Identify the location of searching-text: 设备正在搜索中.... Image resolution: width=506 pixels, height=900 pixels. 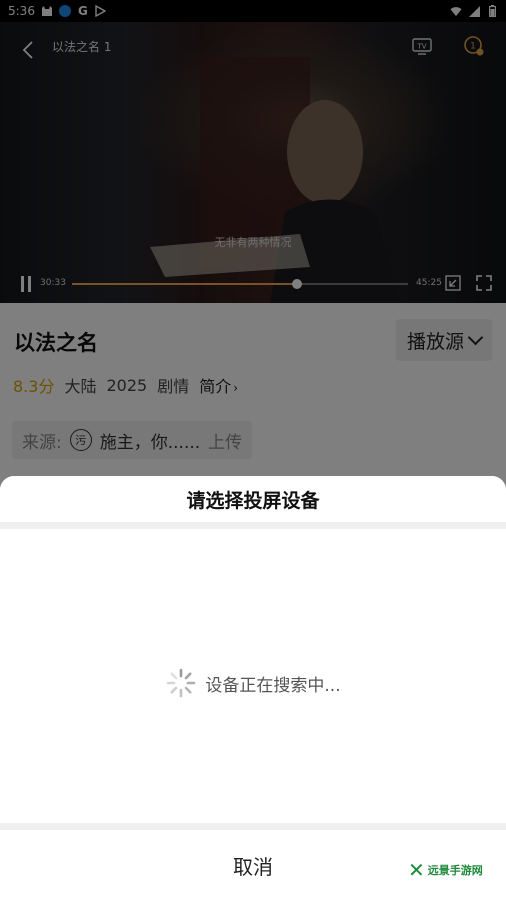
(273, 685).